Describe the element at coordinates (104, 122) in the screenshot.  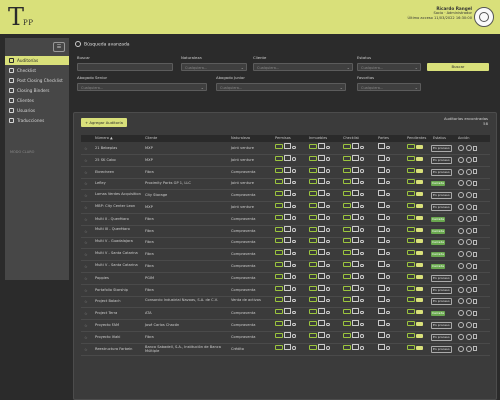
I see `add-audit-button: + Agregar Auditoría` at that location.